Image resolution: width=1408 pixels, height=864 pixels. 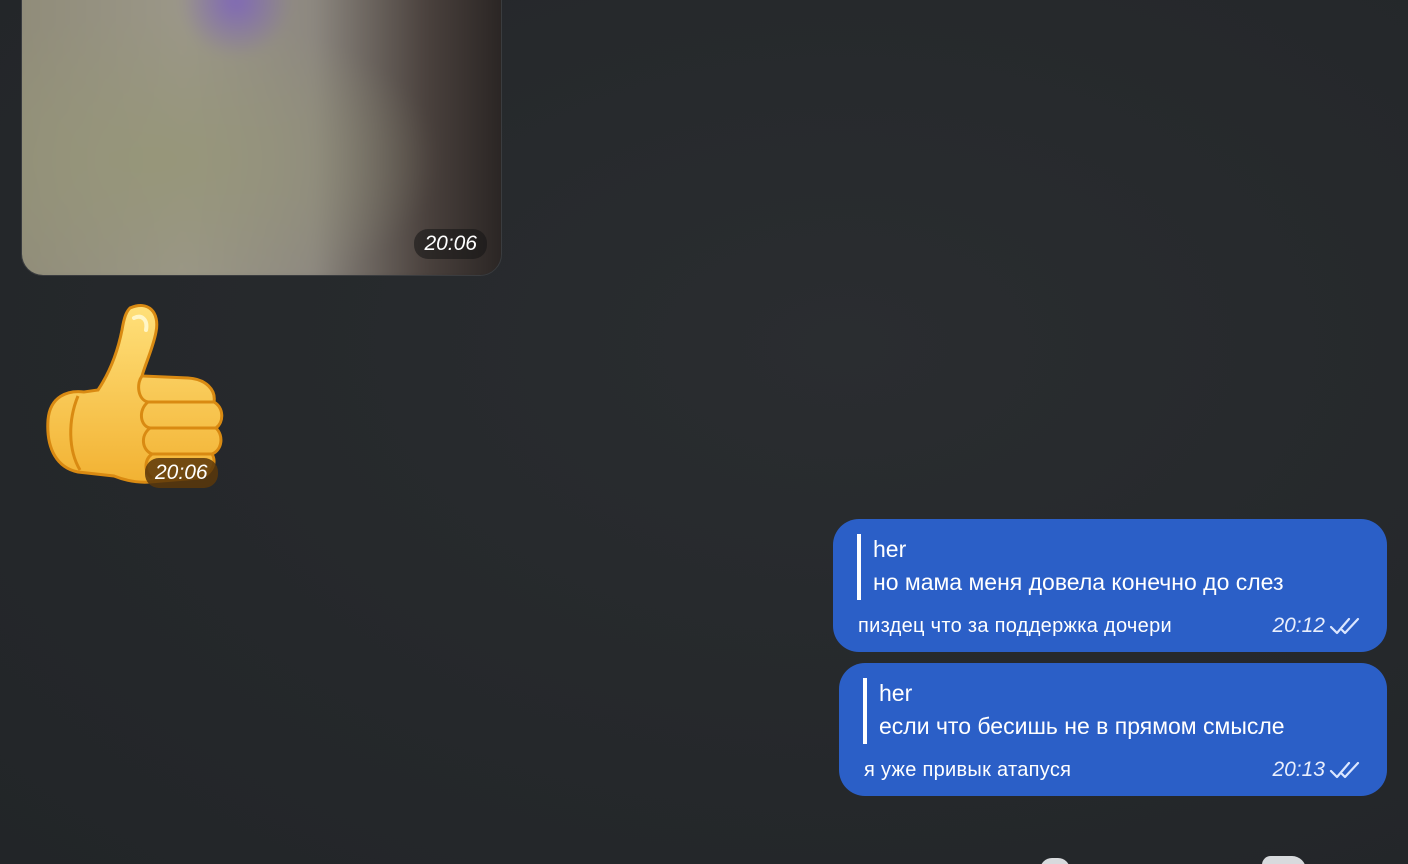 I want to click on message-time: 20:13, so click(x=1298, y=769).